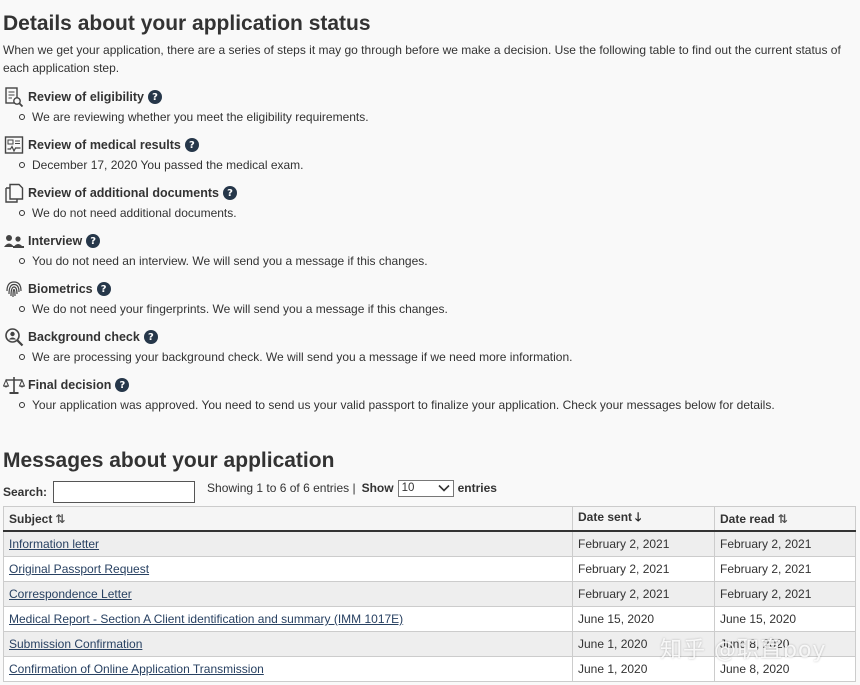  I want to click on documents-icon, so click(14, 193).